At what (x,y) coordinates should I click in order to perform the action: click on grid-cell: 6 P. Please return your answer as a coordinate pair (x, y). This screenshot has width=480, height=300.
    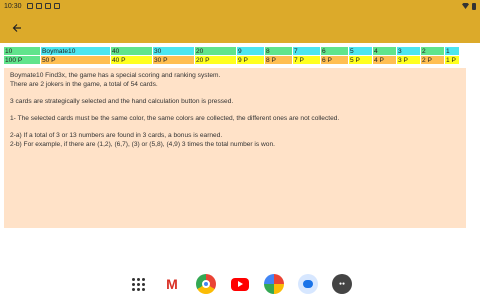
    Looking at the image, I should click on (335, 60).